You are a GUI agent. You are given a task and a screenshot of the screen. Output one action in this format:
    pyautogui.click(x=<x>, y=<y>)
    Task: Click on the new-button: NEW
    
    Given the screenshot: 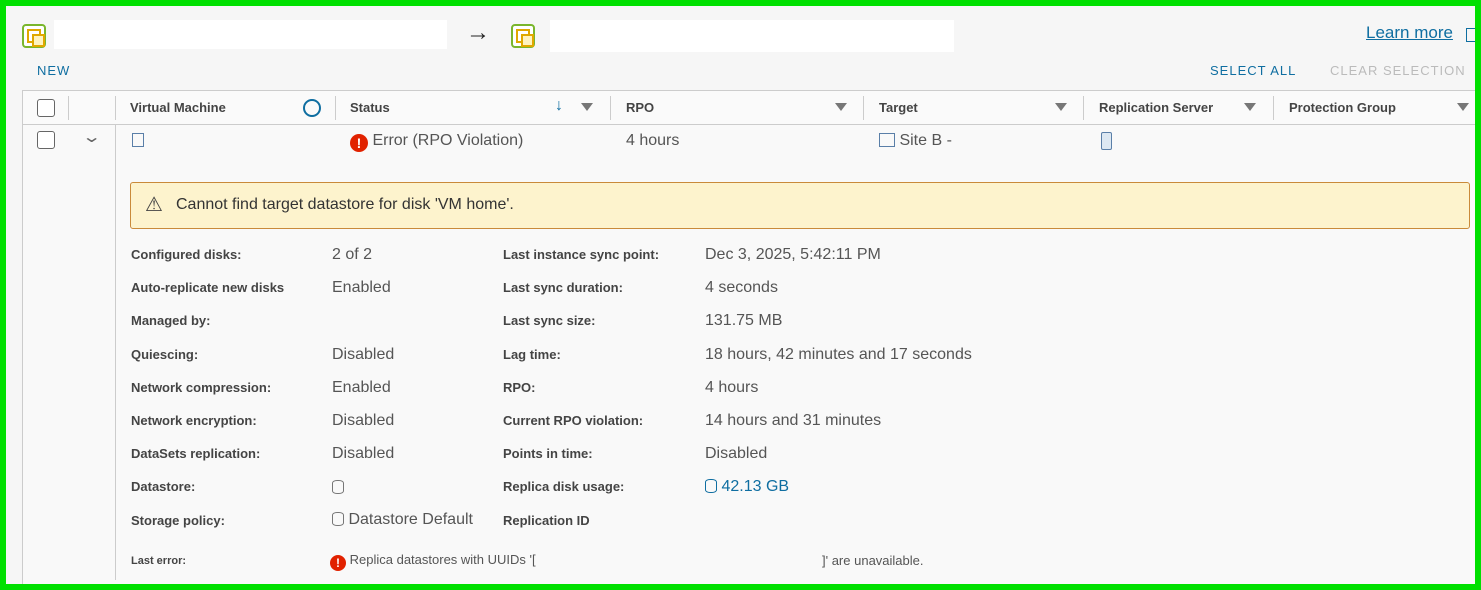 What is the action you would take?
    pyautogui.click(x=53, y=70)
    